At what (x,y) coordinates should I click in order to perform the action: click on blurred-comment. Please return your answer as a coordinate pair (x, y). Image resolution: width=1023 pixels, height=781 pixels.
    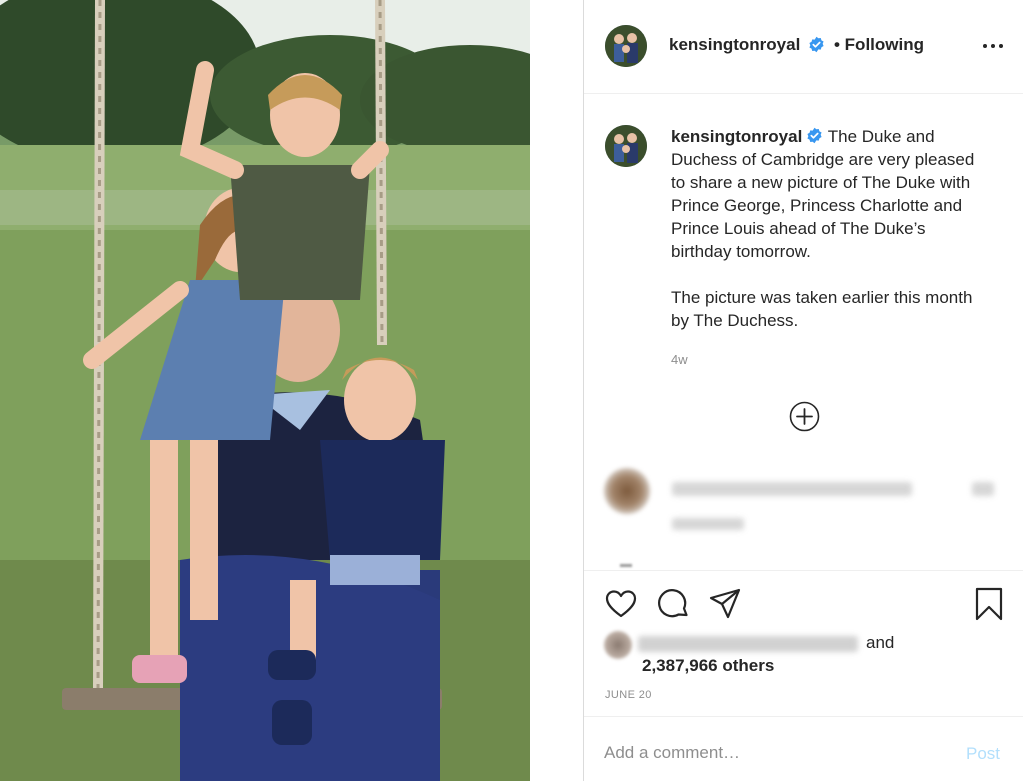
    Looking at the image, I should click on (803, 508).